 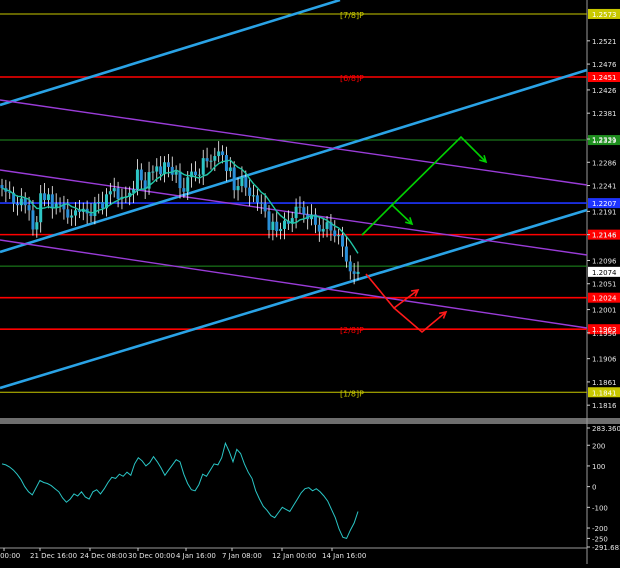 I want to click on y-tick-label: 1.2476, so click(x=604, y=65).